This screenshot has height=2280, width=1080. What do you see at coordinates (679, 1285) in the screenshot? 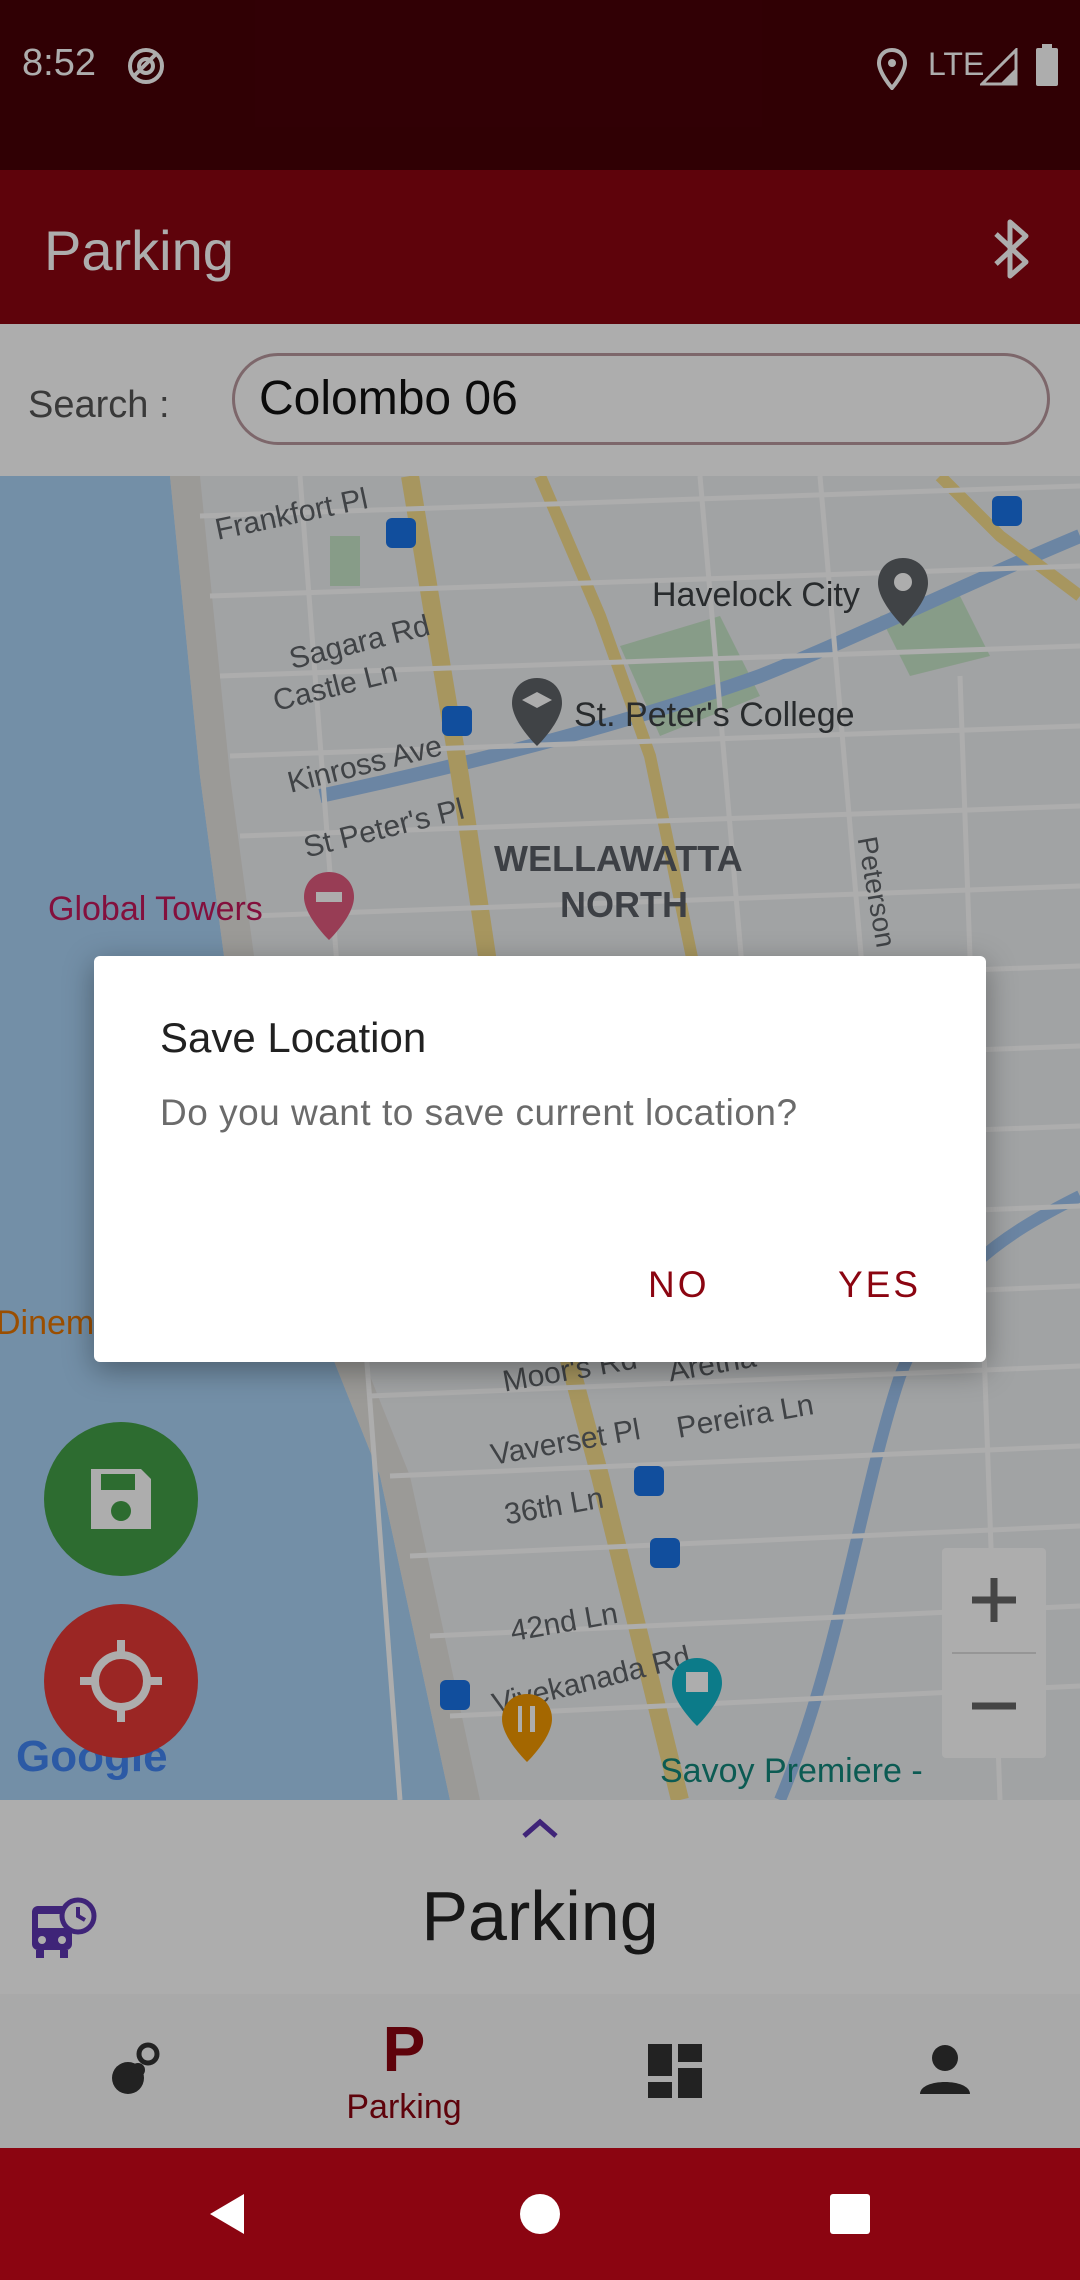
I see `no-button: NO` at bounding box center [679, 1285].